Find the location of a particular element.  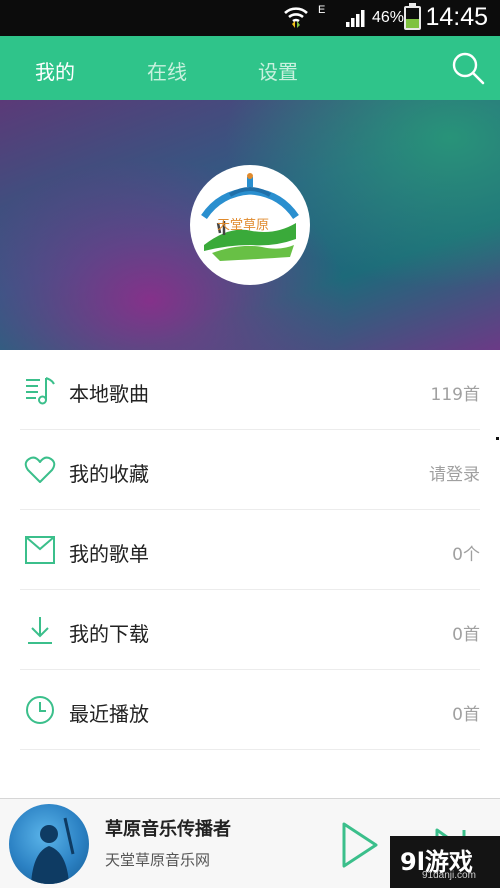

menu-item-downloads: 我的下载 0首 is located at coordinates (250, 630).